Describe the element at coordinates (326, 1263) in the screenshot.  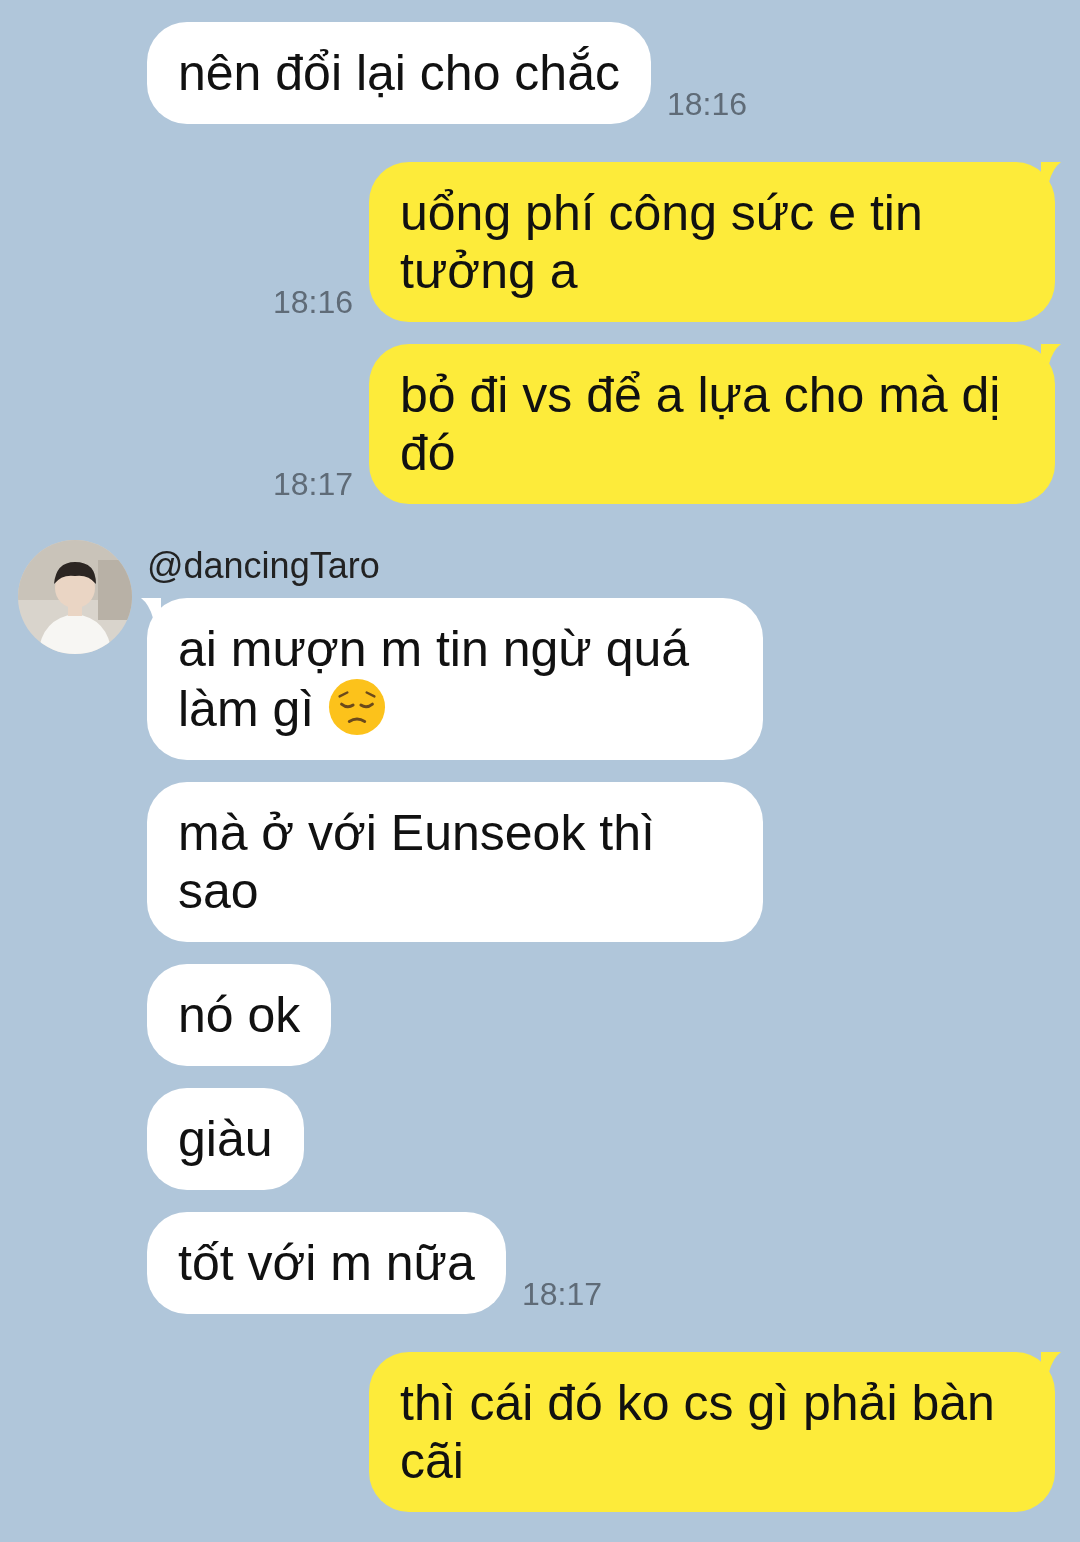
I see `message-bubble: tốt với m nữa` at that location.